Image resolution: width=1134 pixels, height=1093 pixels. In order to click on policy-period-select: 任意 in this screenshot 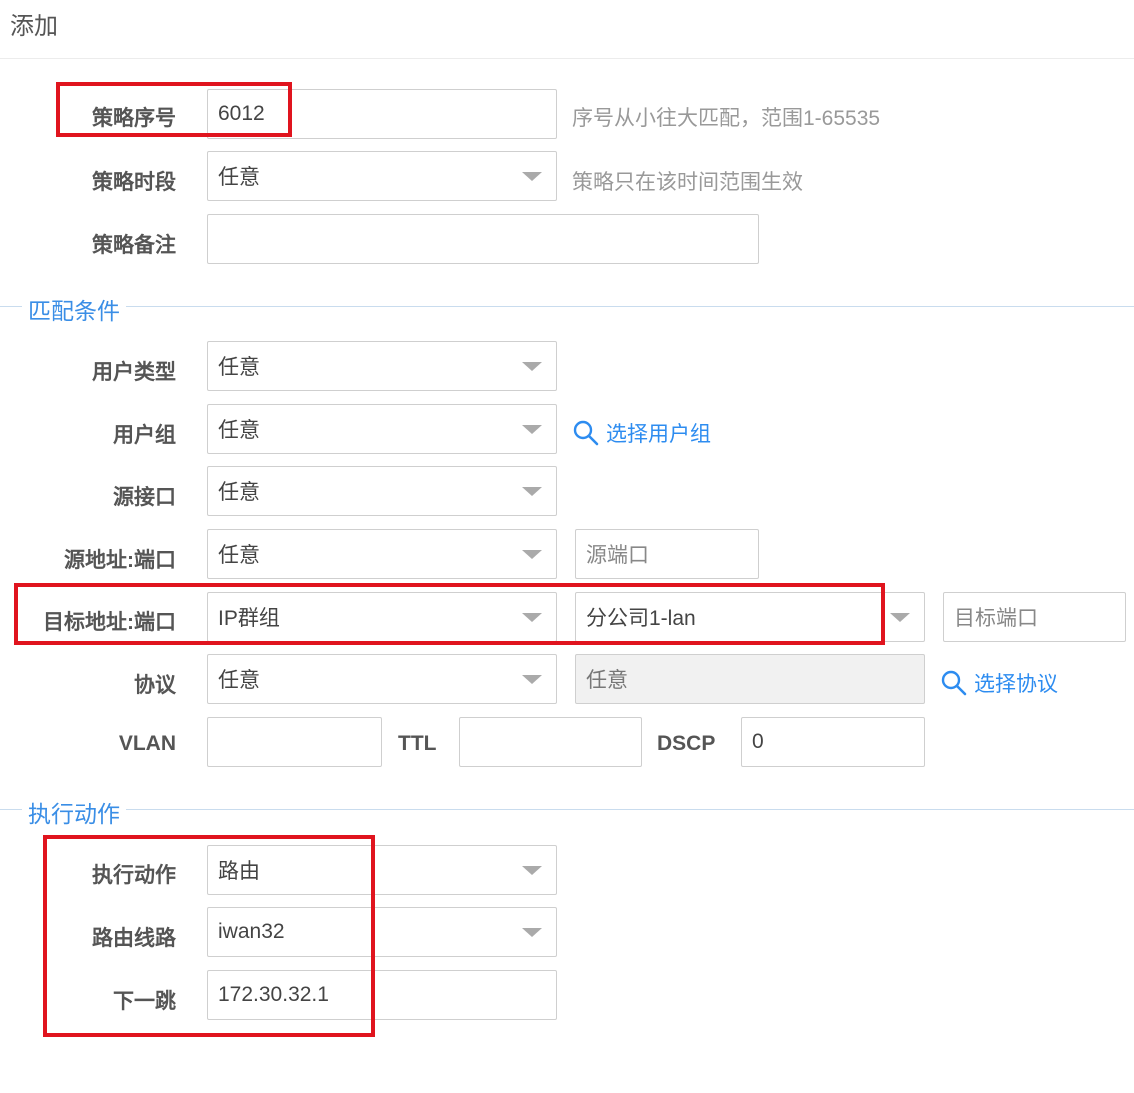, I will do `click(382, 176)`.